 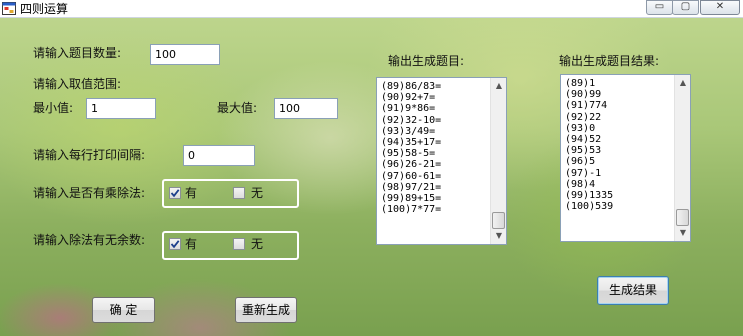 I want to click on list-item: (93)3/49=, so click(x=411, y=131).